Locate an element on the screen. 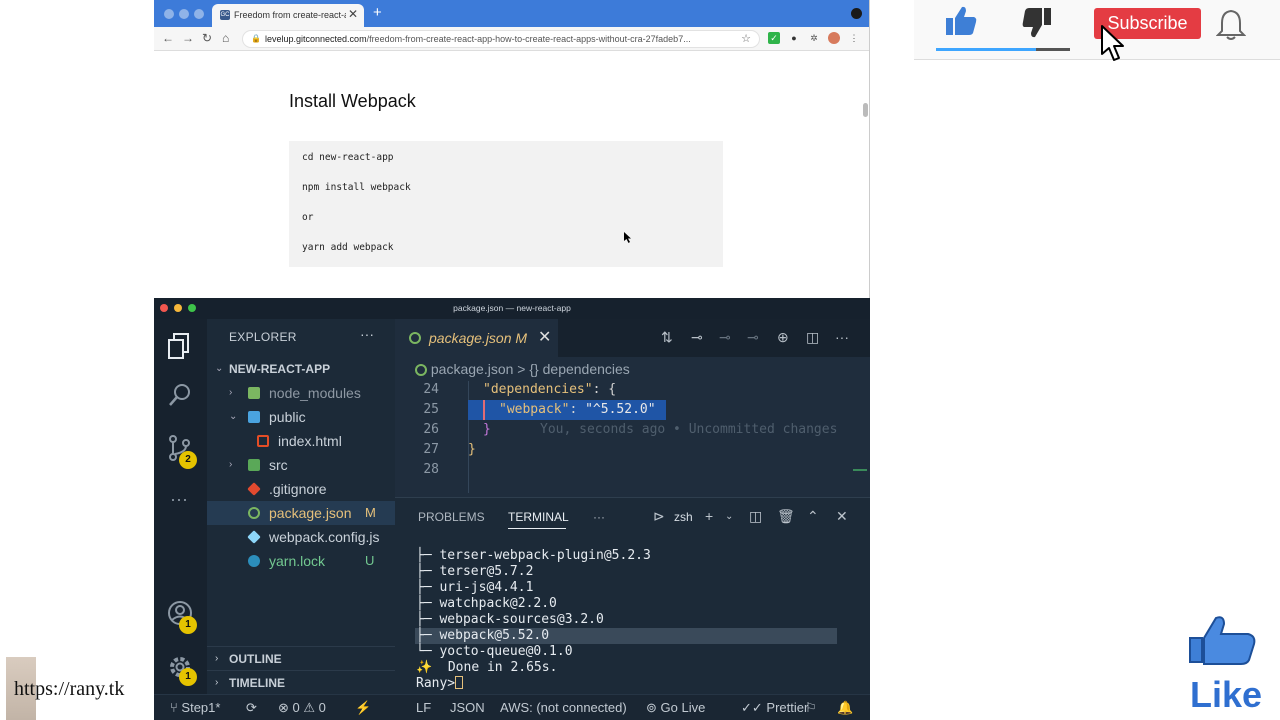 The image size is (1280, 720). tree-item-package-json: package.json M is located at coordinates (301, 513).